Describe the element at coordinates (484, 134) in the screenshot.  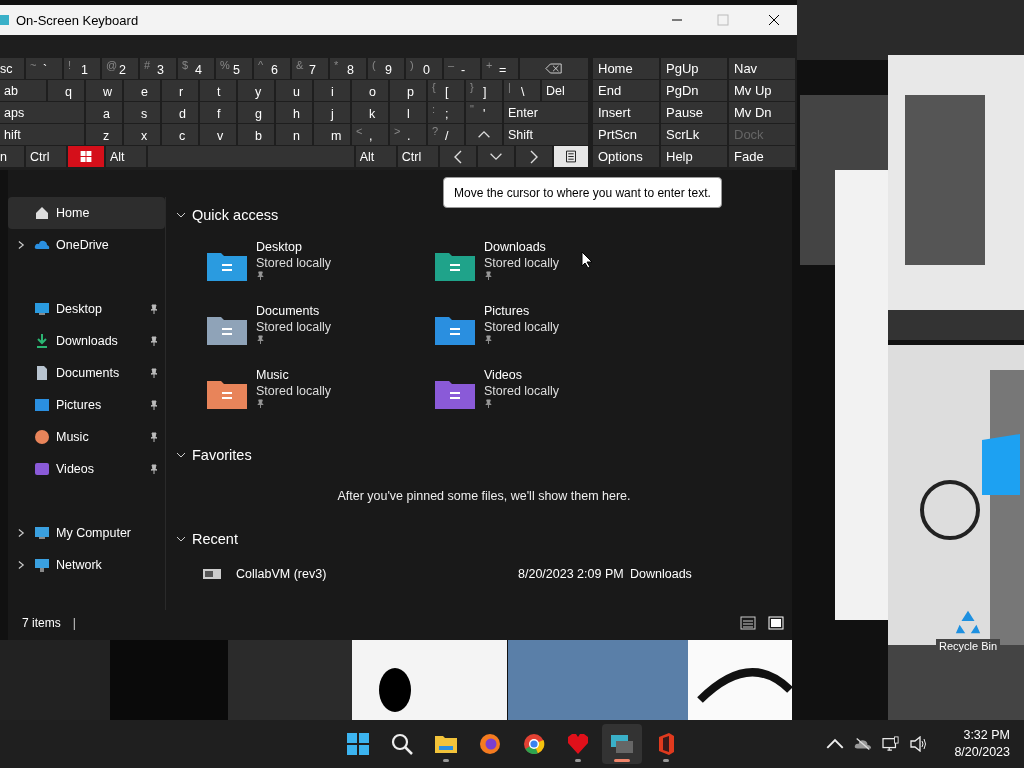
I see `up-key` at that location.